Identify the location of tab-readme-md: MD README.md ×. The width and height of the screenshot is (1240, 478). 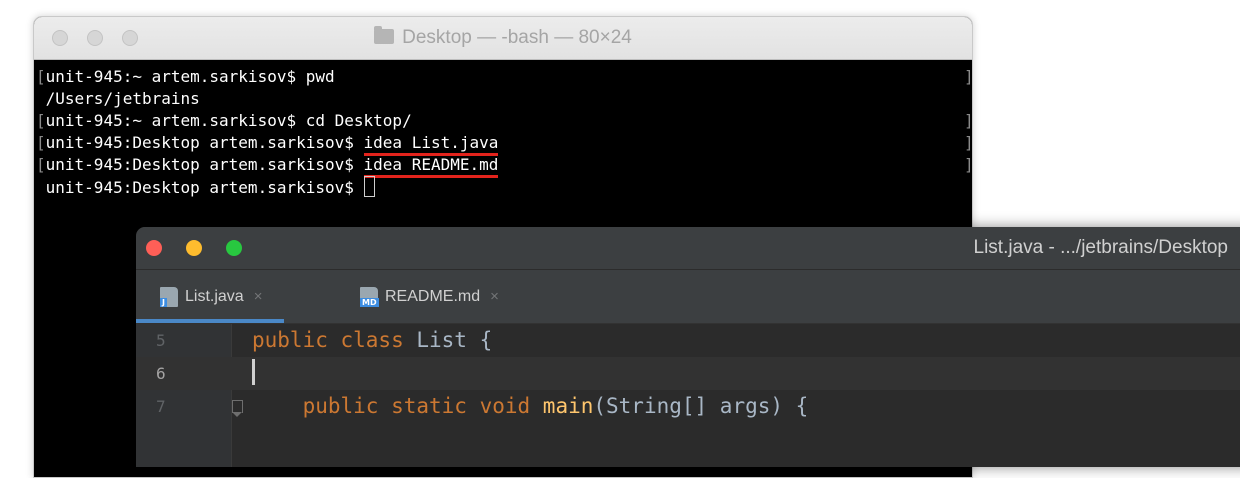
(429, 296).